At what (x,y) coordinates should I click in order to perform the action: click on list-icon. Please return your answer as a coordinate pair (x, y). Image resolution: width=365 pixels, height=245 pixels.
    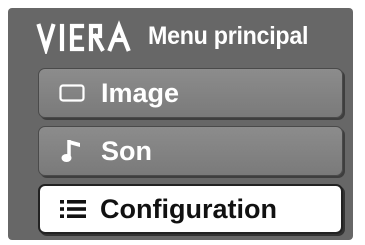
    Looking at the image, I should click on (73, 209).